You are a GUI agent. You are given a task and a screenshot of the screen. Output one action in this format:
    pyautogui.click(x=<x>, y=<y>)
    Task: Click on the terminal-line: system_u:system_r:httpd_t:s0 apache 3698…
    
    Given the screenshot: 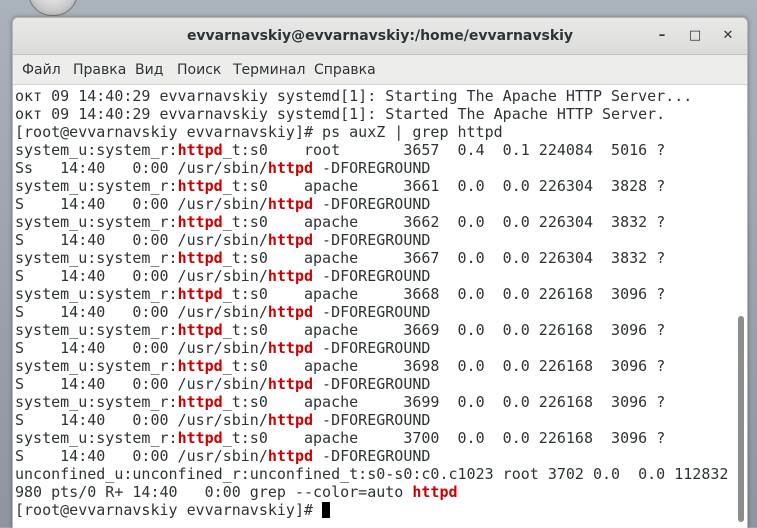 What is the action you would take?
    pyautogui.click(x=371, y=366)
    